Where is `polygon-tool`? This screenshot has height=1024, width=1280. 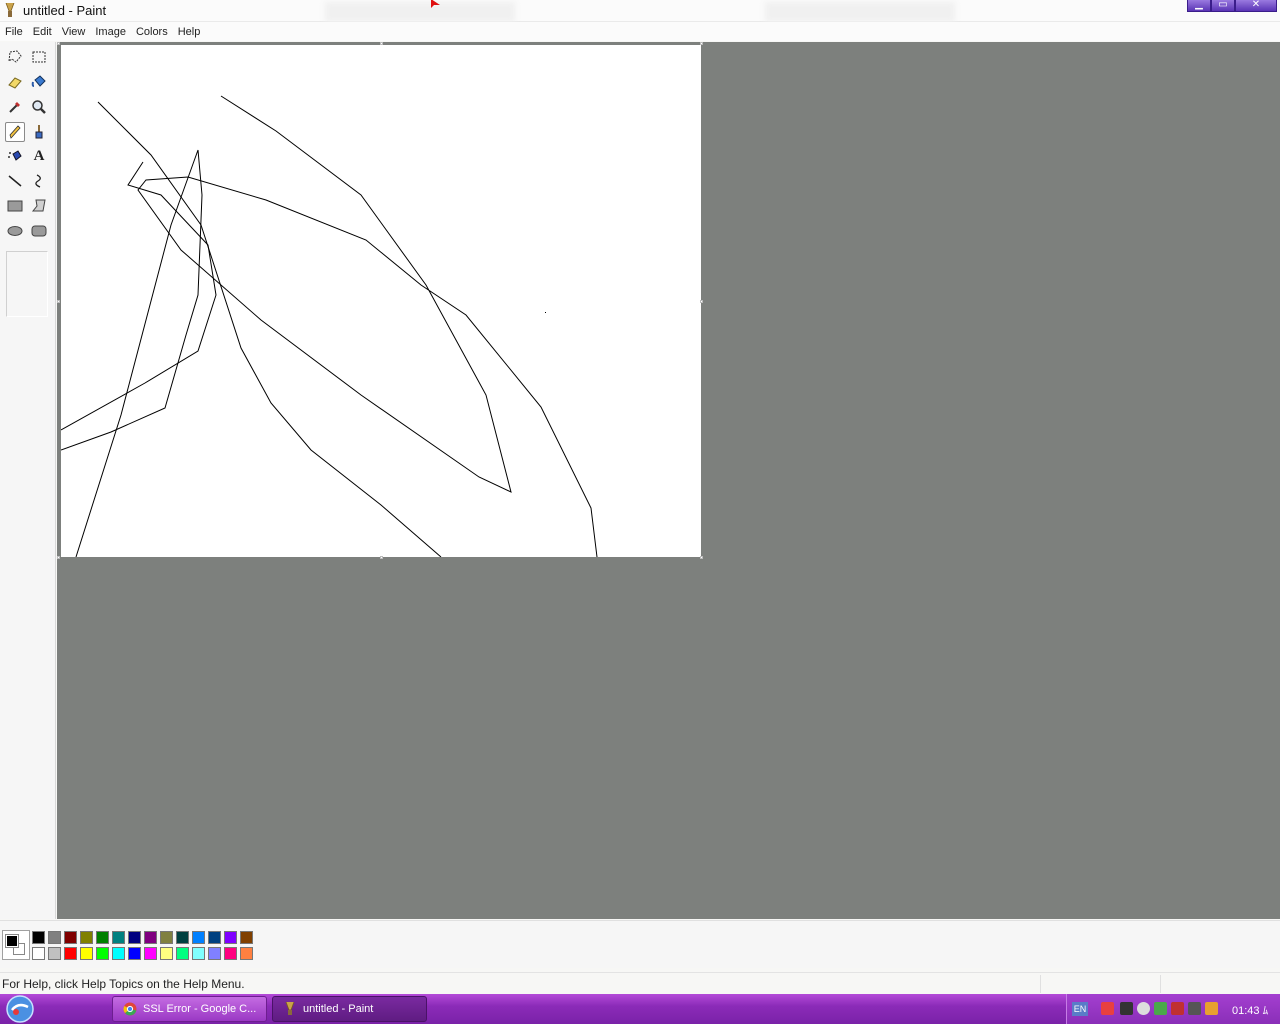 polygon-tool is located at coordinates (39, 206).